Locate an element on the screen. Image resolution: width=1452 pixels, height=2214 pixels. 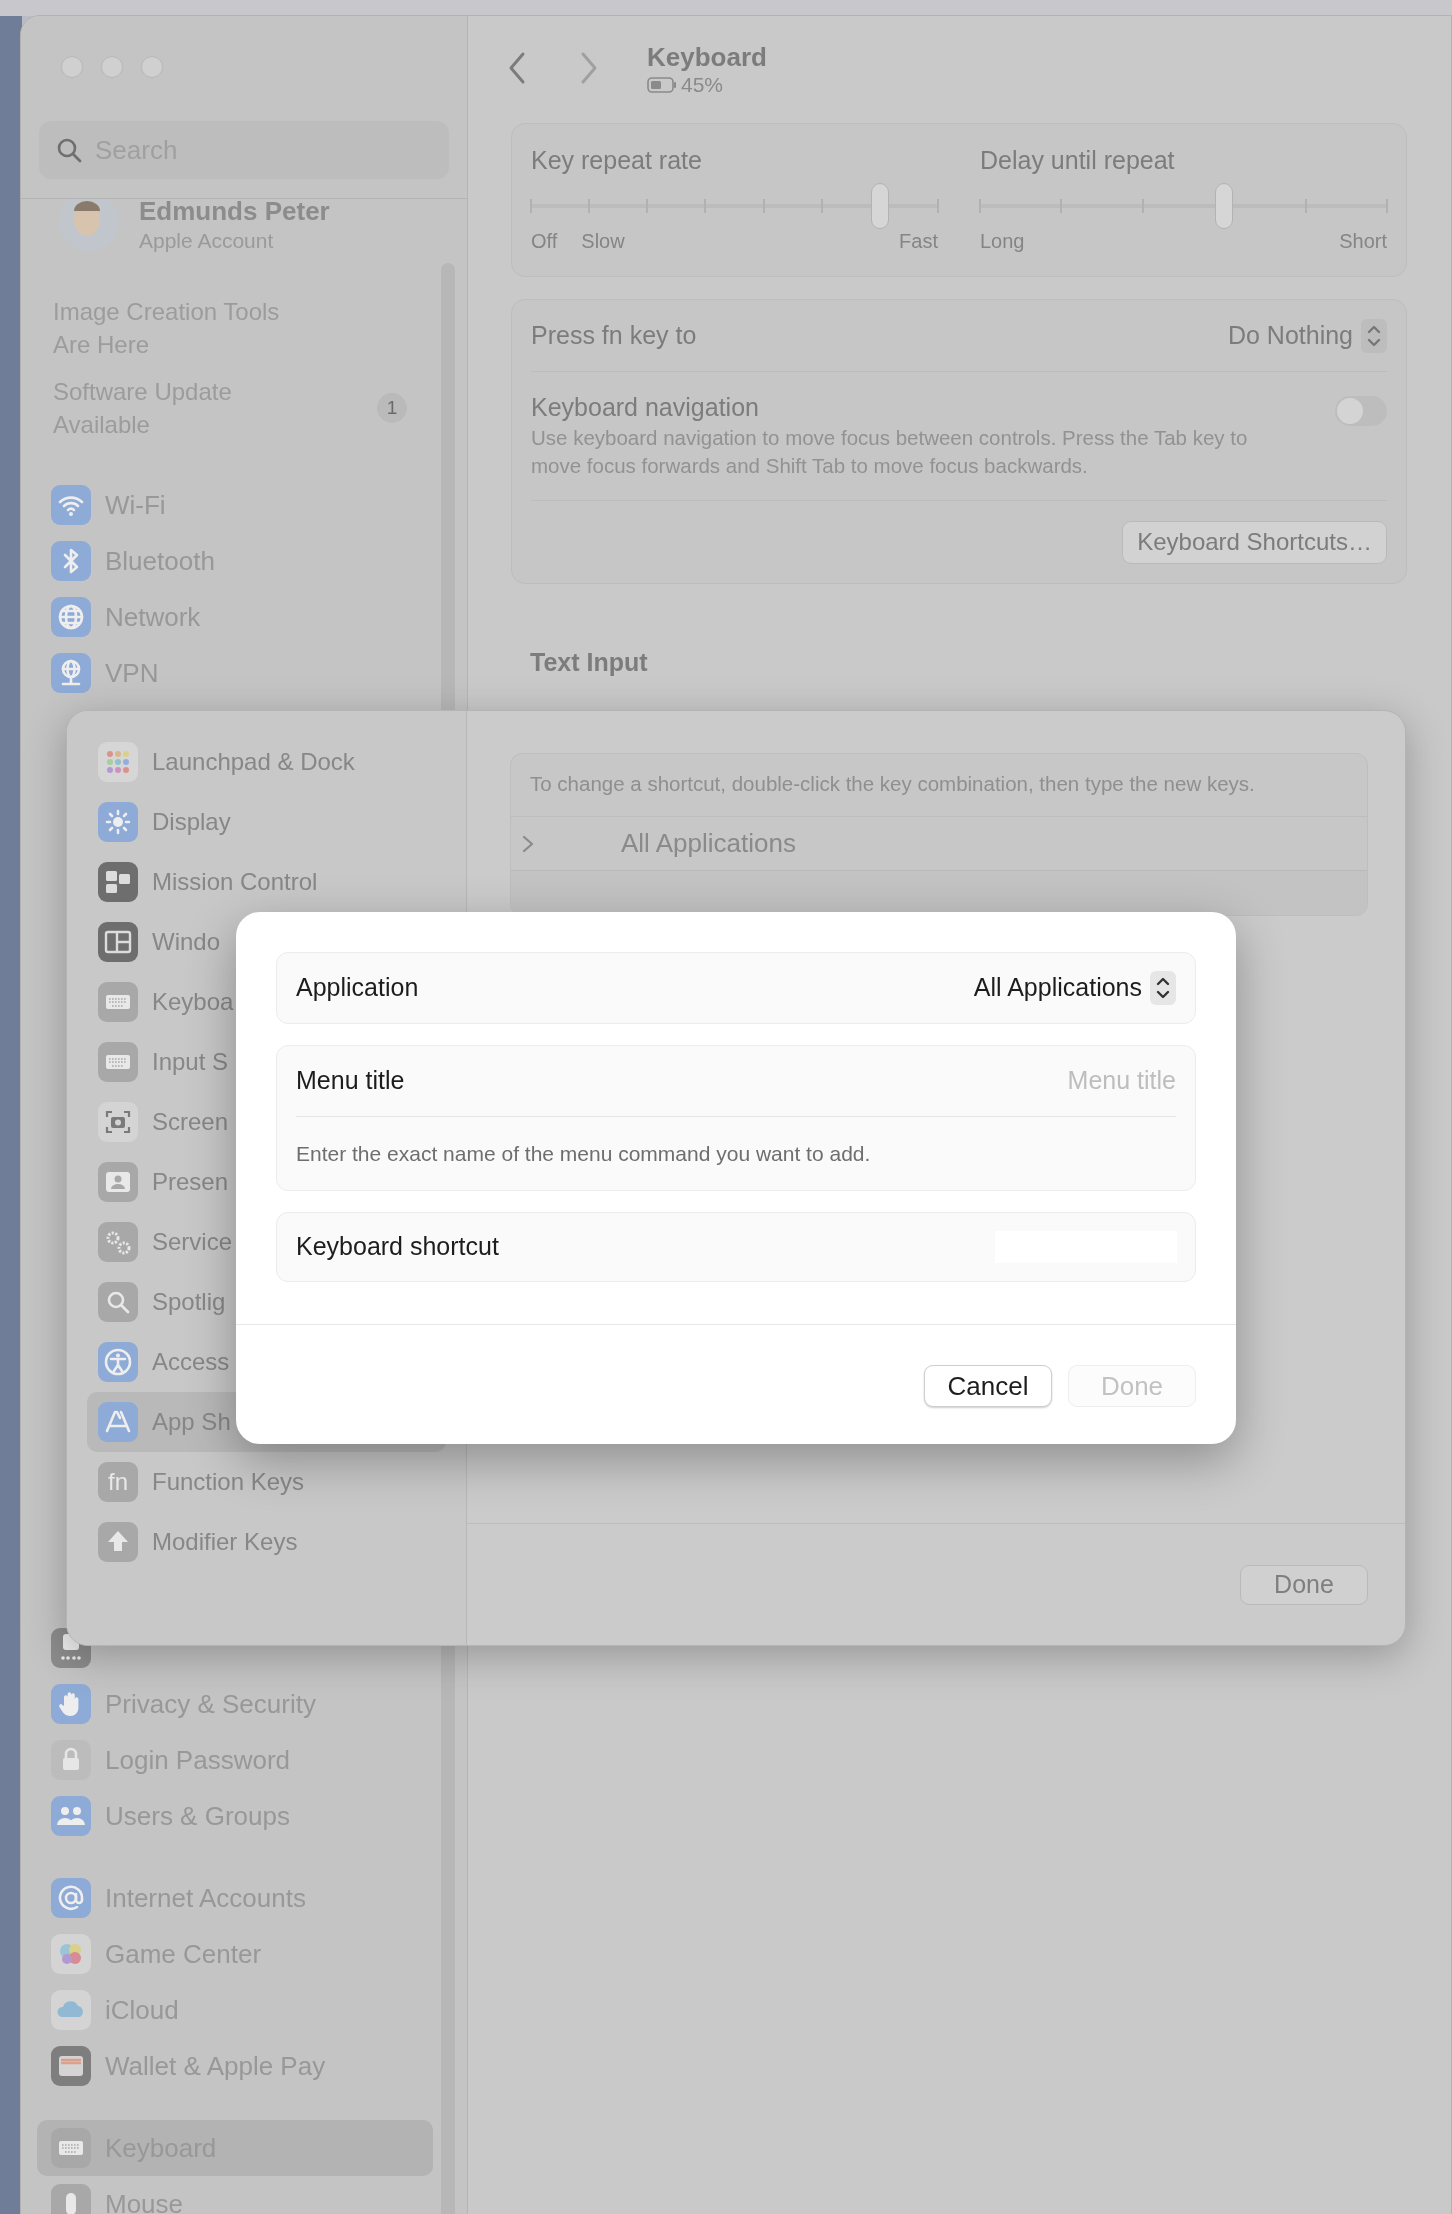
window-title: Keyboard is located at coordinates (707, 57).